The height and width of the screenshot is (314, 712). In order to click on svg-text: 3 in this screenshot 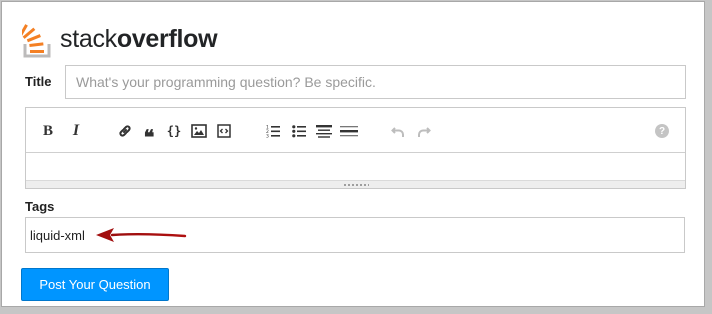, I will do `click(267, 136)`.